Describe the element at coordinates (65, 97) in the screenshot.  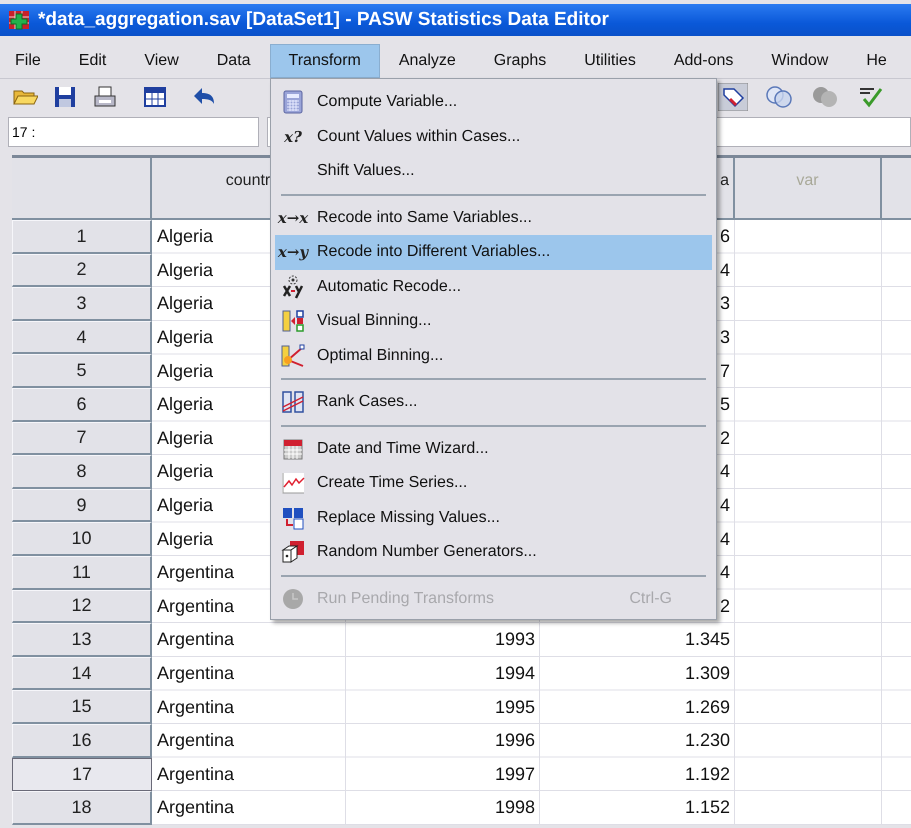
I see `save-icon` at that location.